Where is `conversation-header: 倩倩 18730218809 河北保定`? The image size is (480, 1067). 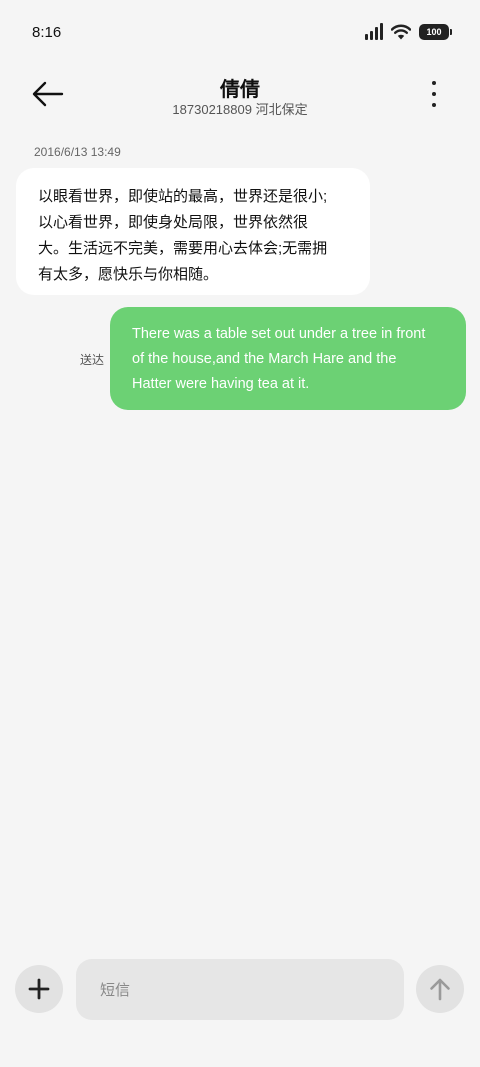
conversation-header: 倩倩 18730218809 河北保定 is located at coordinates (240, 96).